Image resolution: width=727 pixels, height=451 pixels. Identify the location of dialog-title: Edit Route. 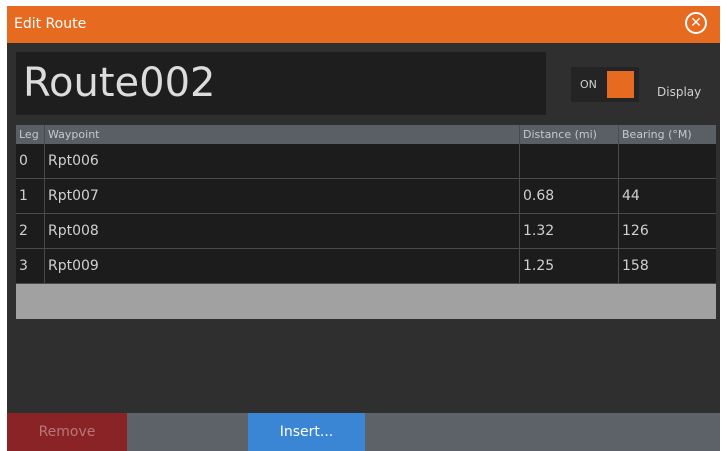
(50, 24).